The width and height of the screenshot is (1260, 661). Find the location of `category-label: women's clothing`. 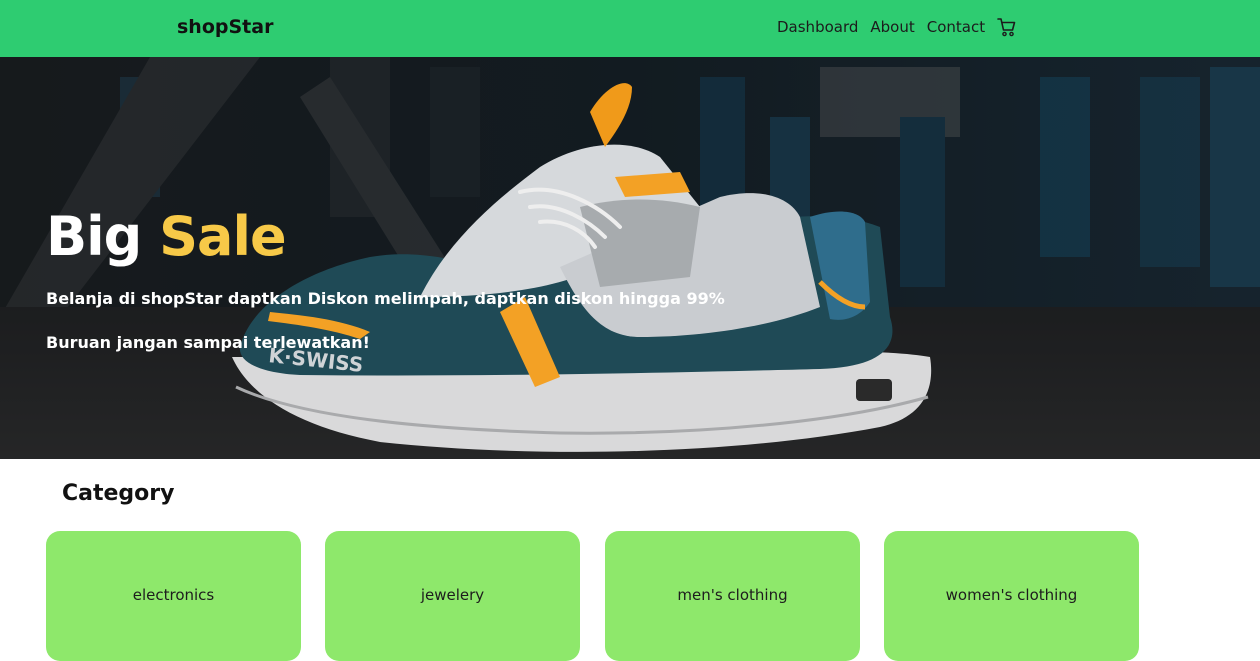

category-label: women's clothing is located at coordinates (1011, 595).